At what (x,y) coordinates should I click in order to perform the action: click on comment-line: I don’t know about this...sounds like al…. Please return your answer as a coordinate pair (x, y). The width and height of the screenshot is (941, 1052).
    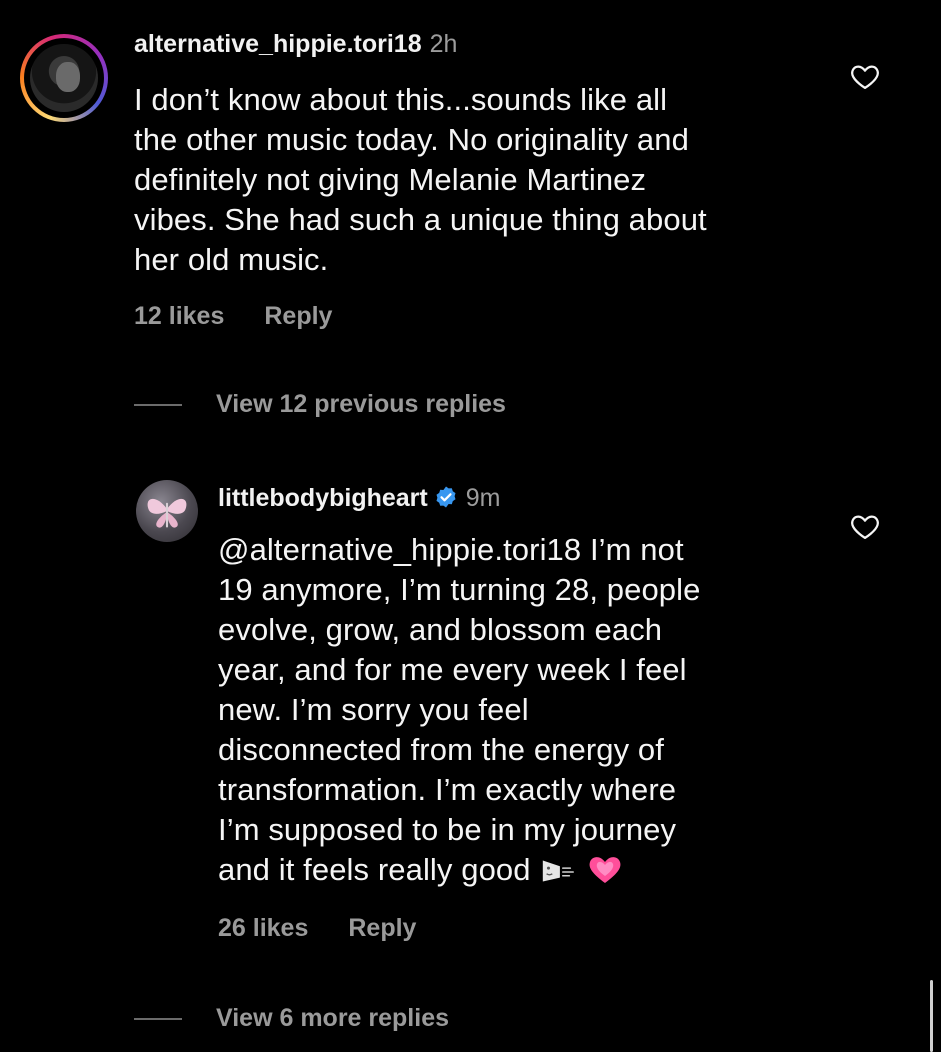
    Looking at the image, I should click on (401, 99).